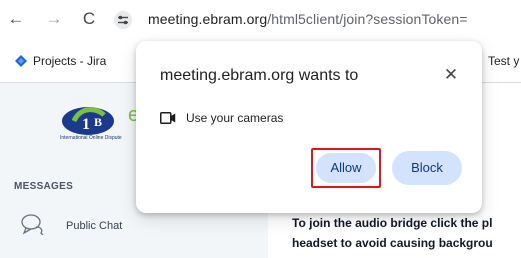 The height and width of the screenshot is (258, 521). I want to click on forward-button: →, so click(54, 19).